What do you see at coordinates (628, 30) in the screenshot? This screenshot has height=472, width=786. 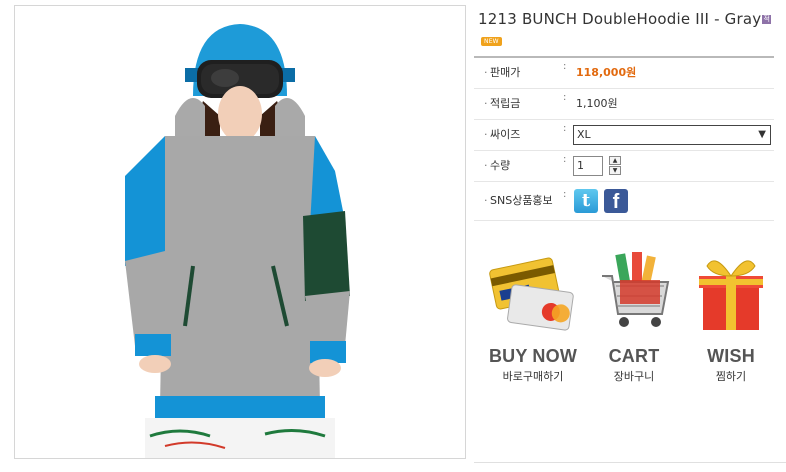 I see `product-title: 1213 BUNCH DoubleHoodie III - Gray 적 NEW` at bounding box center [628, 30].